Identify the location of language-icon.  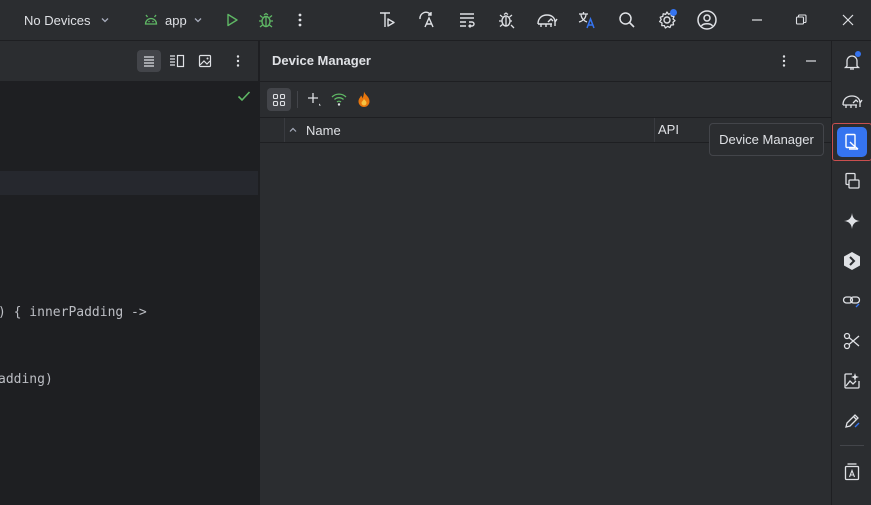
(586, 20).